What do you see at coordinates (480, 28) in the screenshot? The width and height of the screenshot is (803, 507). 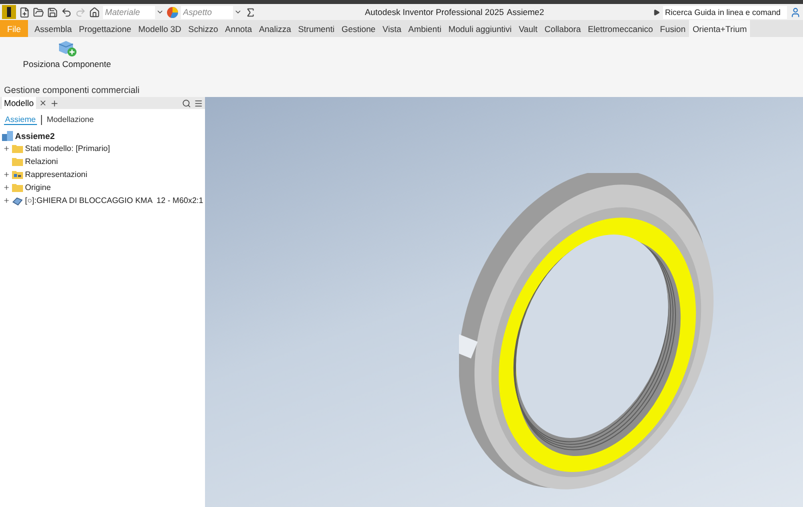 I see `ribbon-tab: Moduli aggiuntivi` at bounding box center [480, 28].